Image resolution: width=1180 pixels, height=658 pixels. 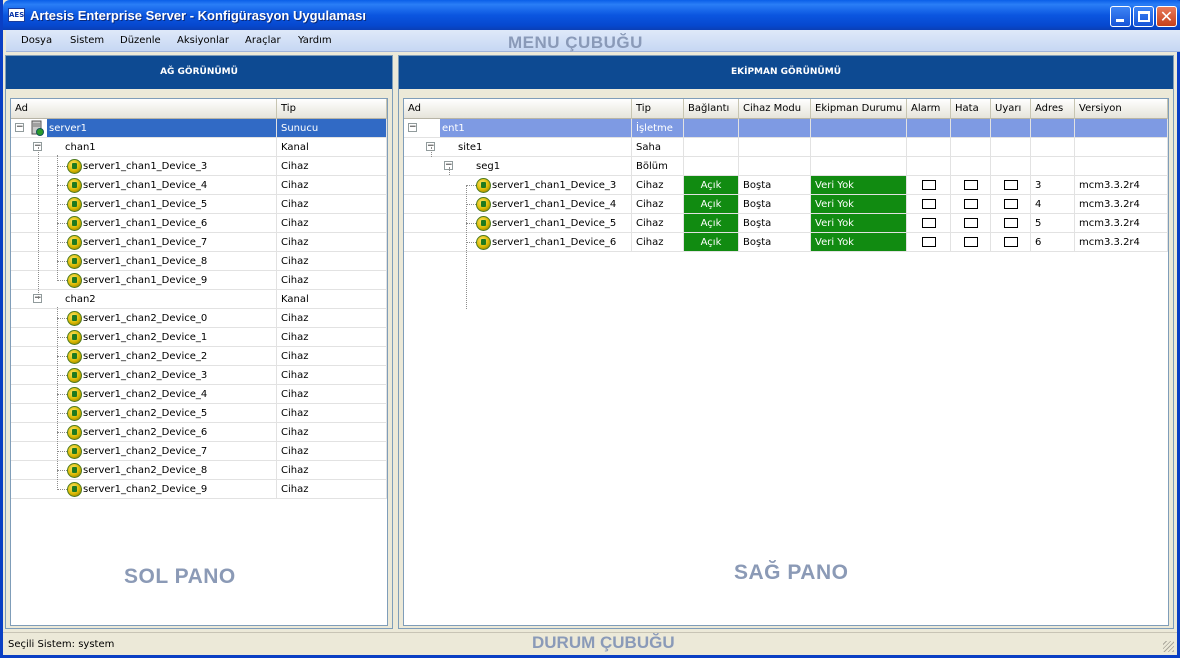 What do you see at coordinates (786, 128) in the screenshot?
I see `table-row: − ent1 İşletme` at bounding box center [786, 128].